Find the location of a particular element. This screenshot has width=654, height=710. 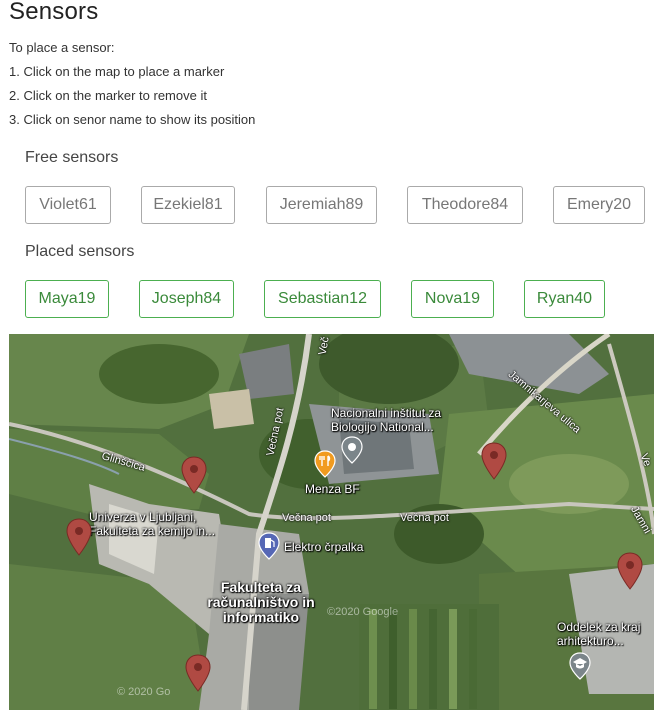

map-copyright: © 2020 Go is located at coordinates (144, 692).